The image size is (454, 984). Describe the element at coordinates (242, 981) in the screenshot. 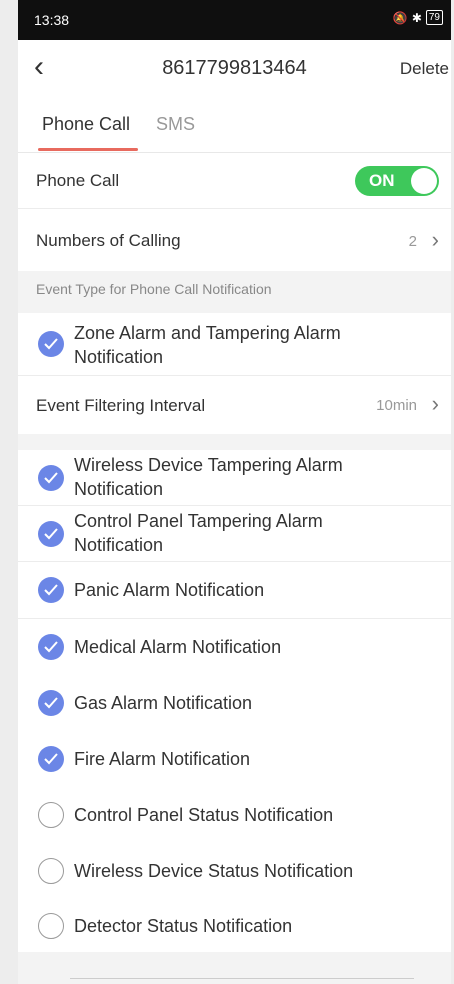

I see `bottom-bar` at that location.